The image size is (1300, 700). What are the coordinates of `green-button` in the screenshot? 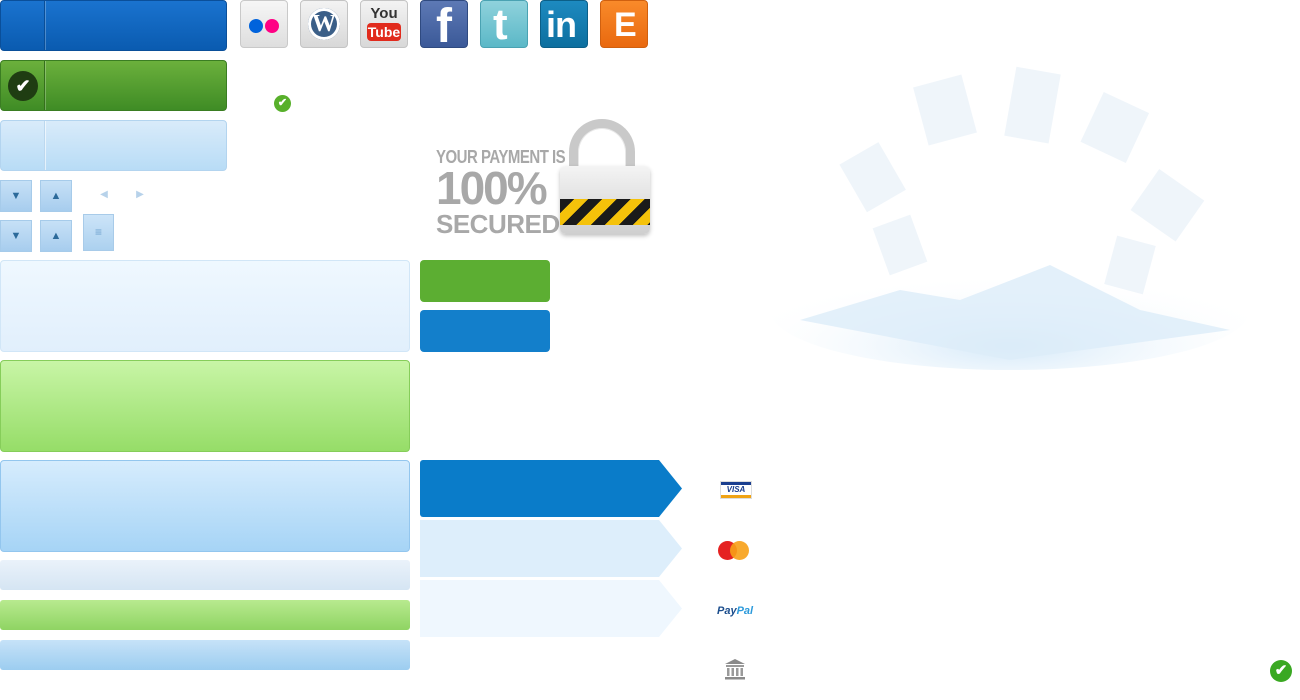 It's located at (485, 281).